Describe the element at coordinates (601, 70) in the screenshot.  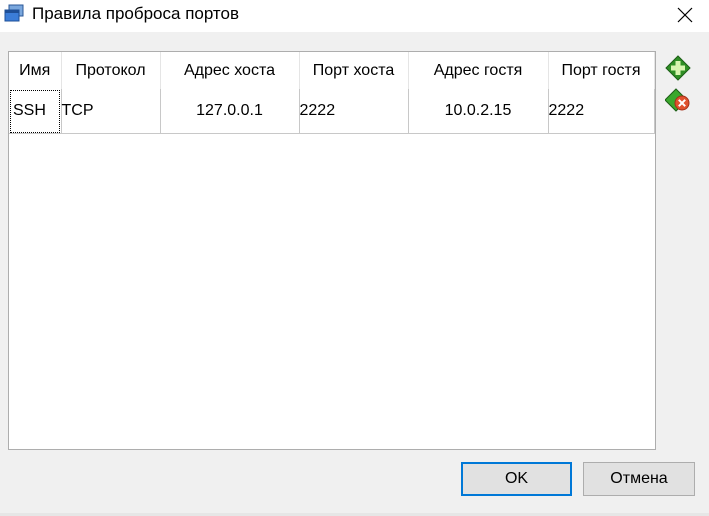
I see `column-header-guest-port: Порт гостя` at that location.